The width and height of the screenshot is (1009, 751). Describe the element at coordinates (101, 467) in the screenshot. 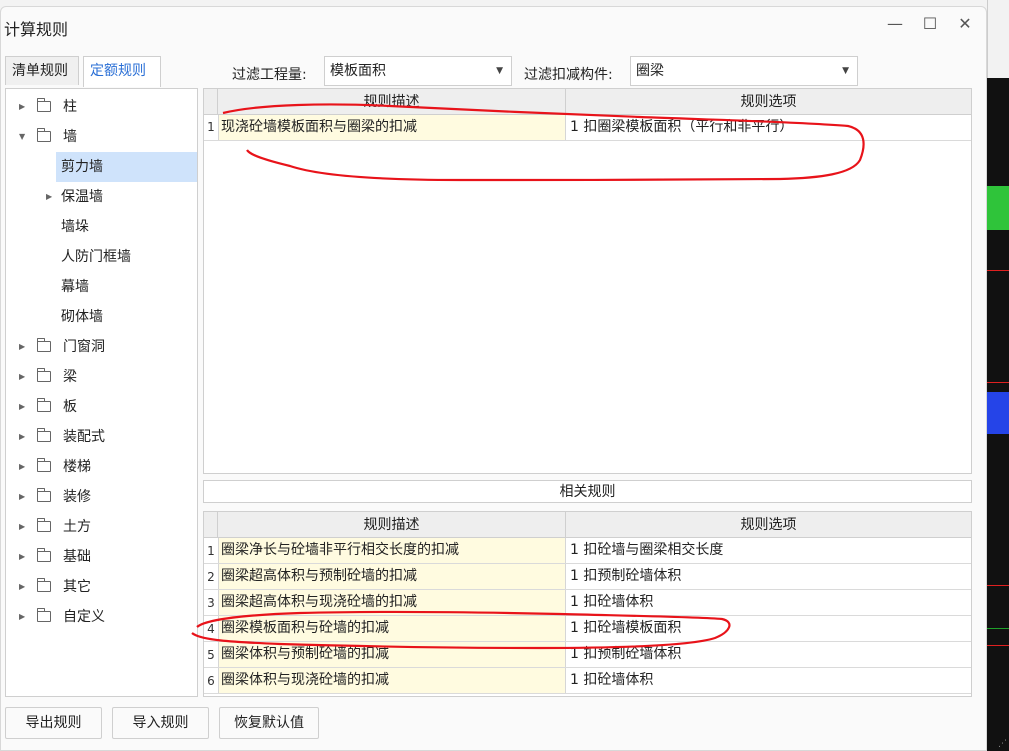

I see `tree-item: ▶ 楼梯` at that location.